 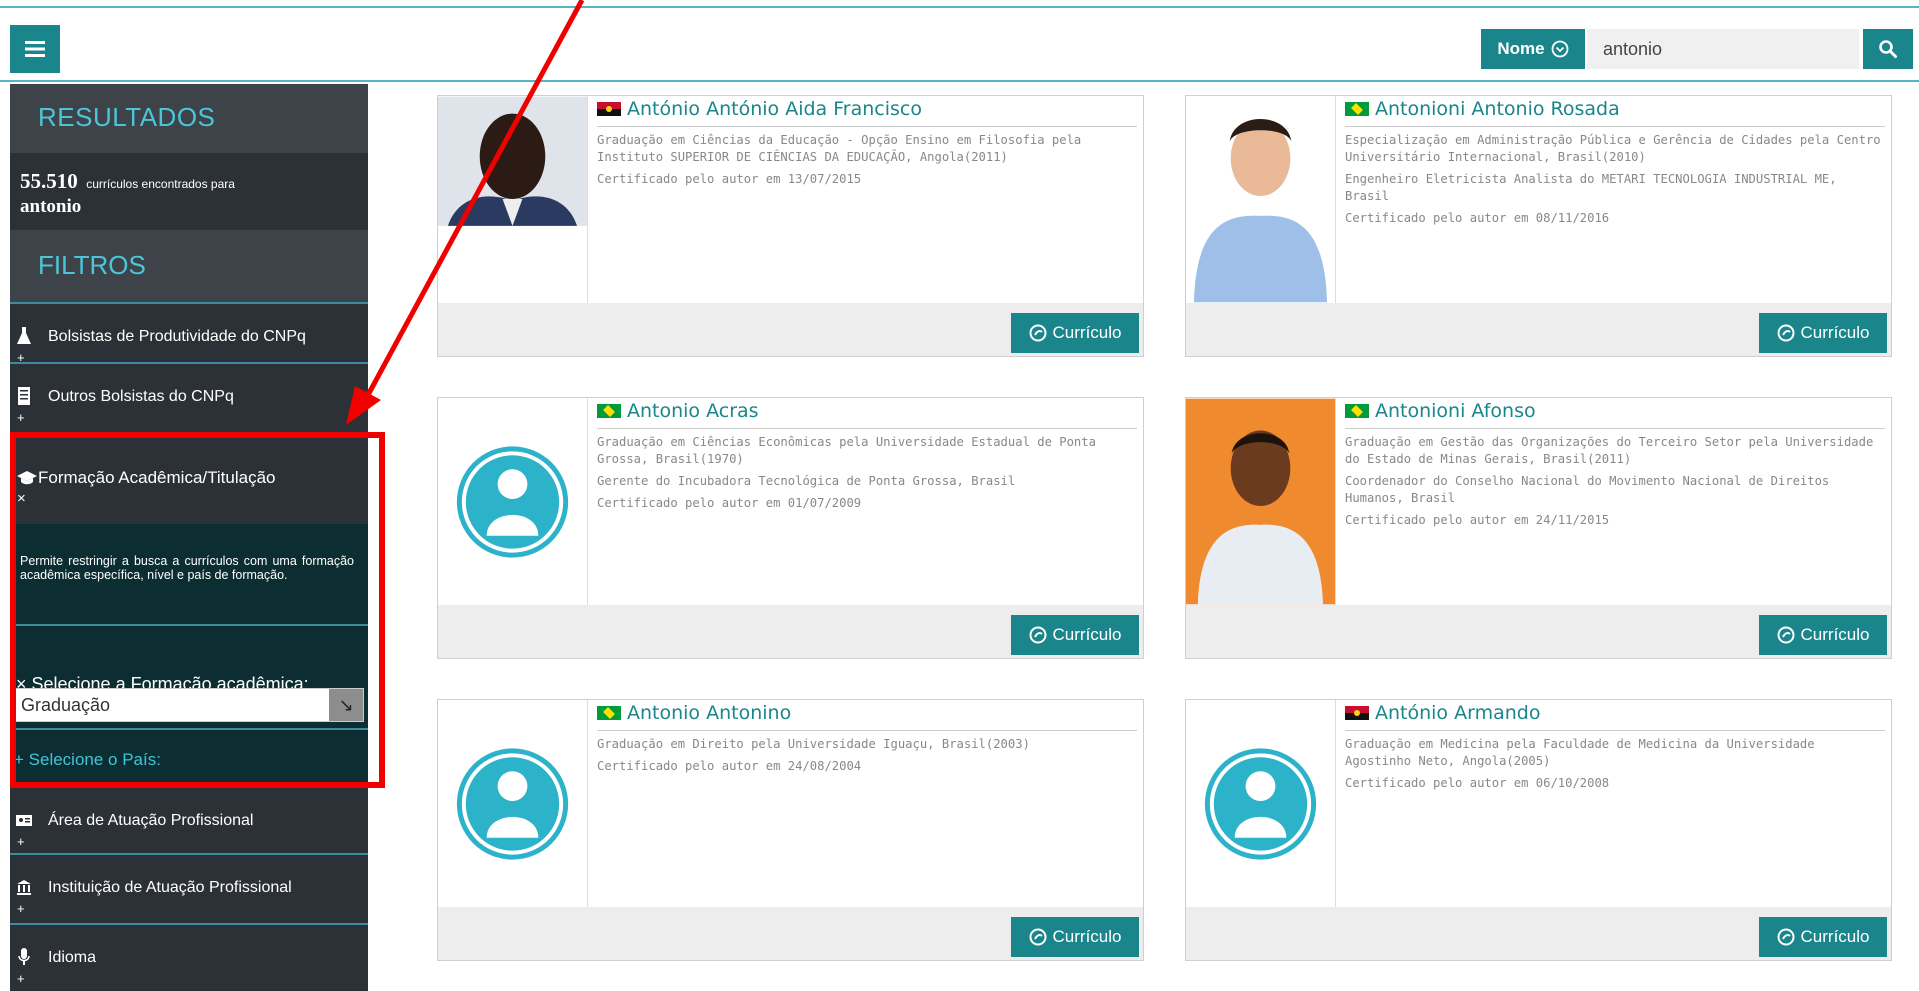 What do you see at coordinates (709, 713) in the screenshot?
I see `researcher-name: Antonio Antonino` at bounding box center [709, 713].